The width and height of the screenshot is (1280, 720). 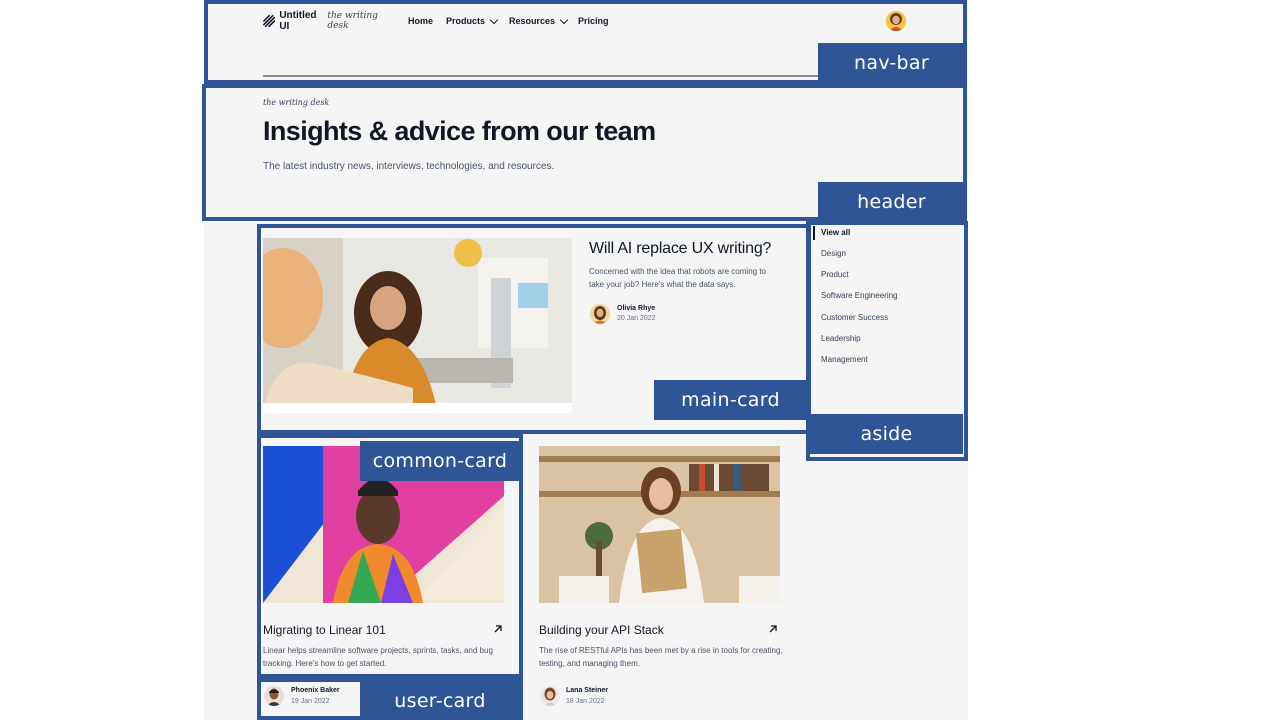 I want to click on header-annotation-label: header, so click(x=891, y=201).